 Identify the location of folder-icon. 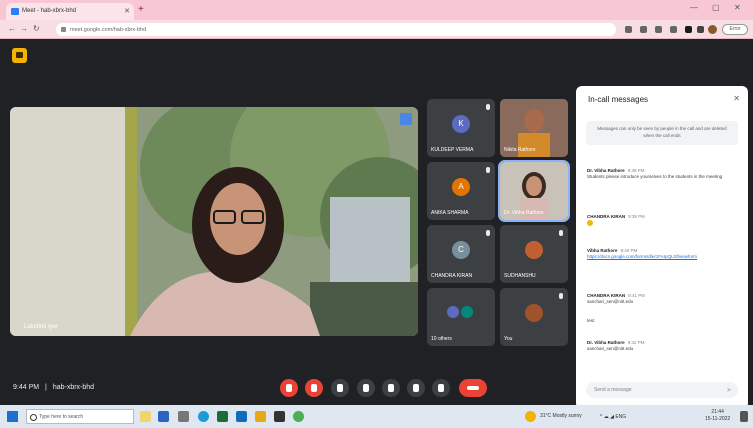
(260, 416).